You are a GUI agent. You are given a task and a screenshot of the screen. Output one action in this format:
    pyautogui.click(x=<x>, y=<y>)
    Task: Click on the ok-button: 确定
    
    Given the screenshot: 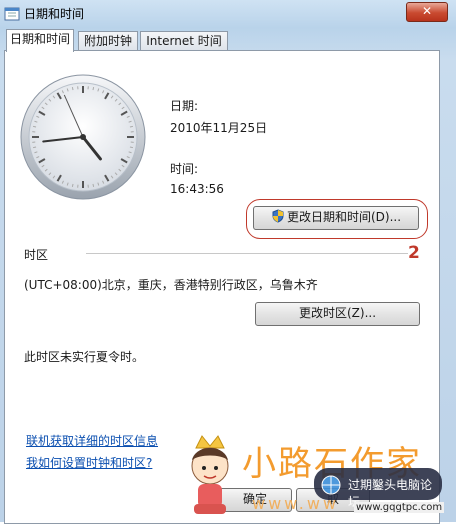 What is the action you would take?
    pyautogui.click(x=255, y=500)
    